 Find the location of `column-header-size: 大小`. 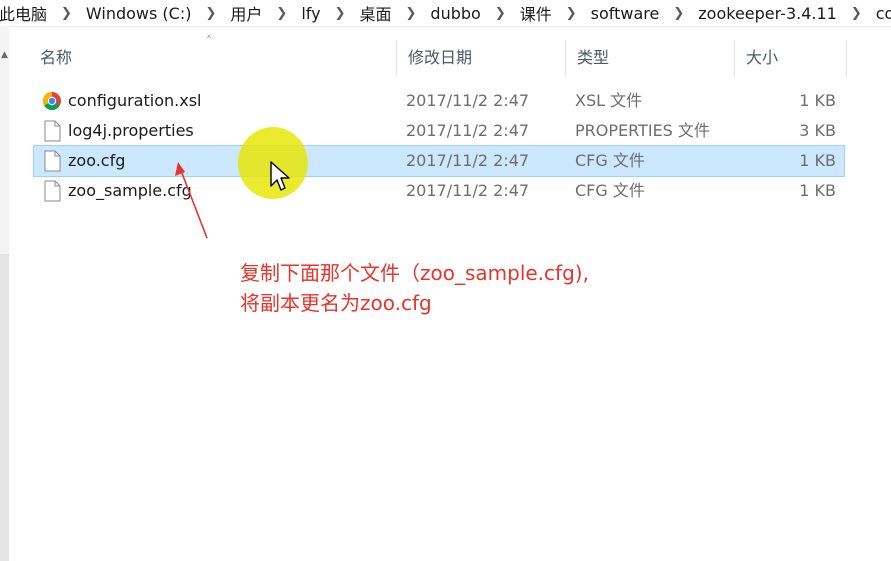

column-header-size: 大小 is located at coordinates (790, 58).